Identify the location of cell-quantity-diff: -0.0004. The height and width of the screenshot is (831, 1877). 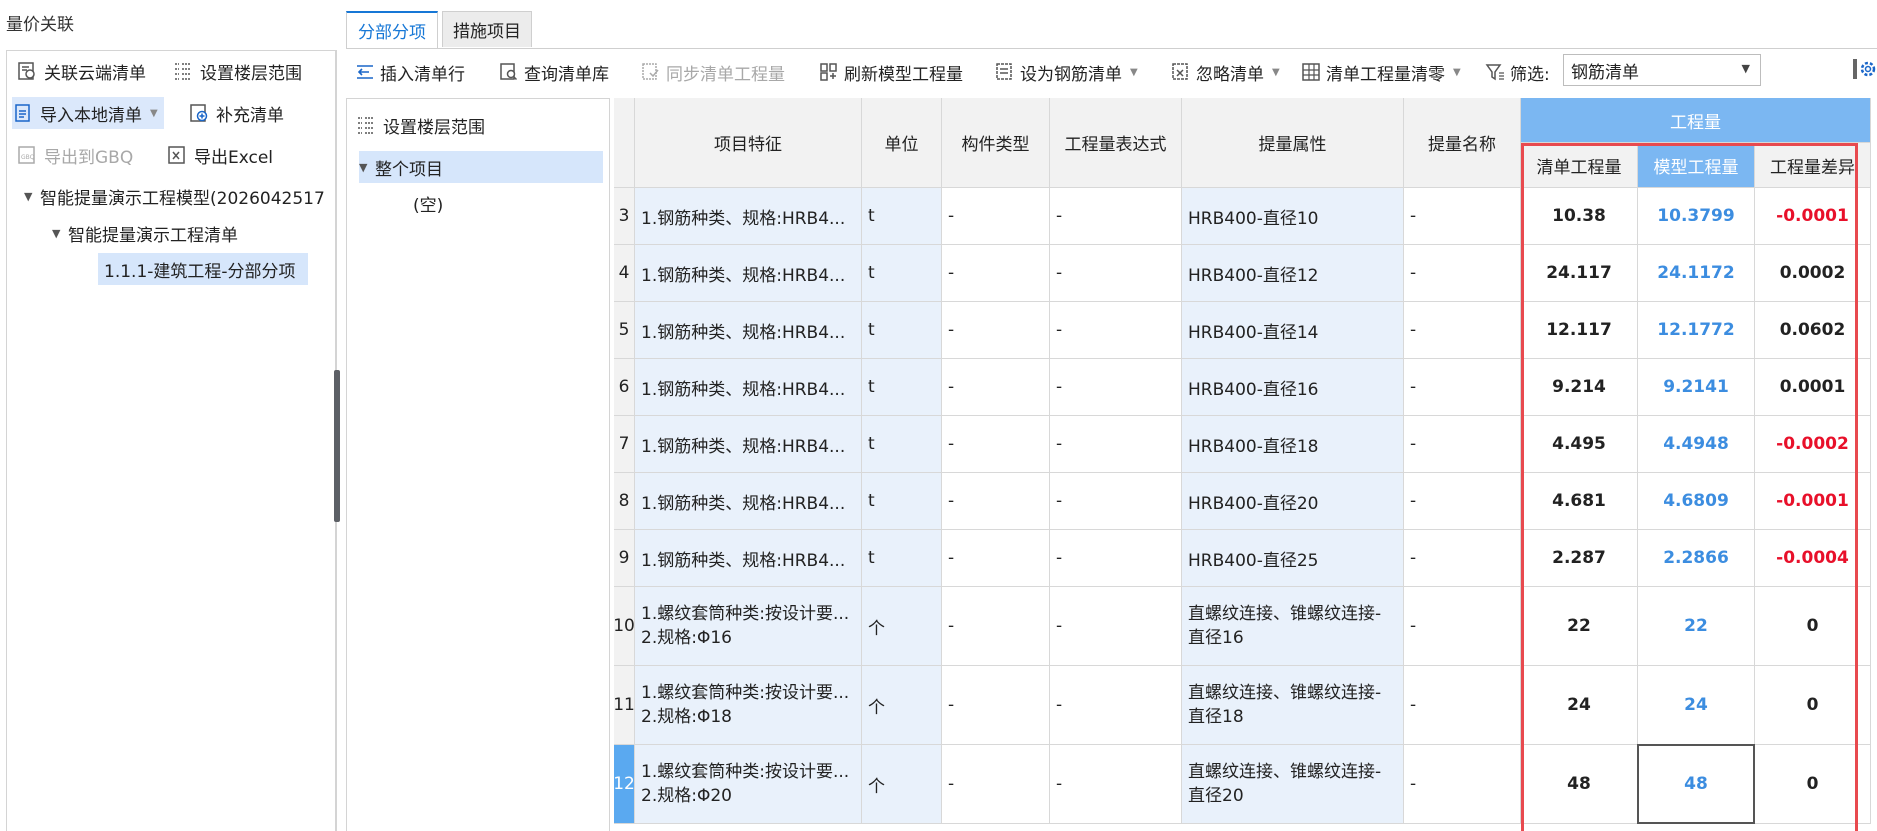
(1813, 558).